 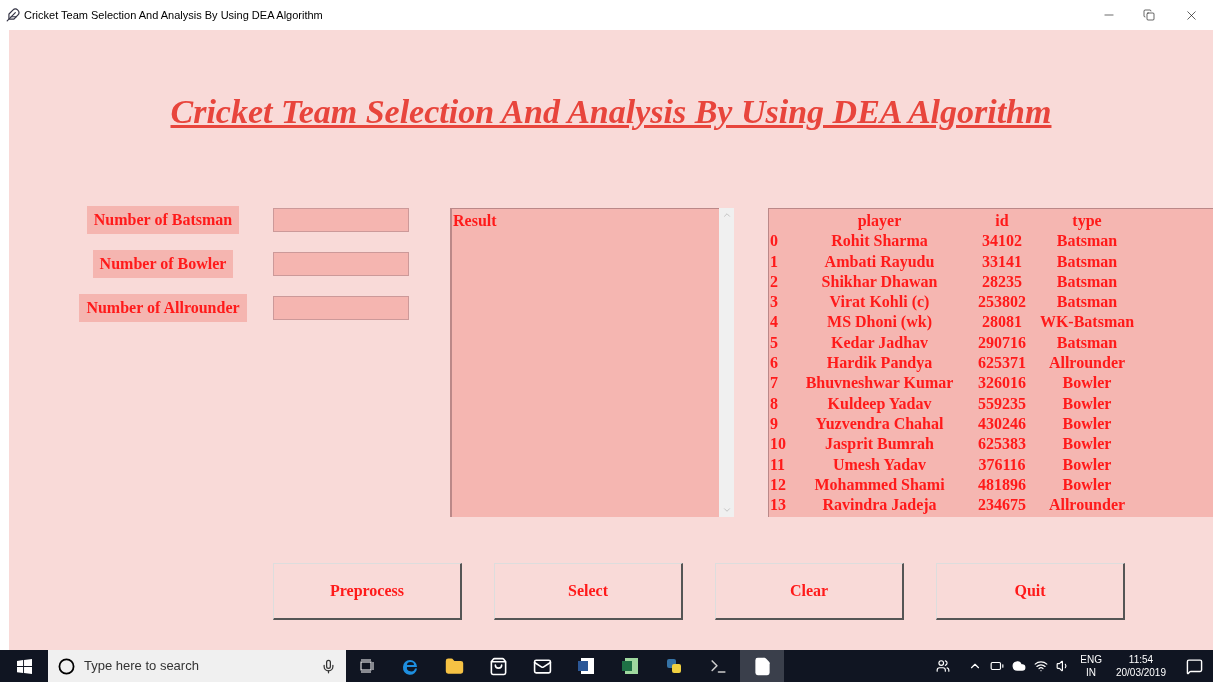 I want to click on row-index: 8, so click(x=774, y=403).